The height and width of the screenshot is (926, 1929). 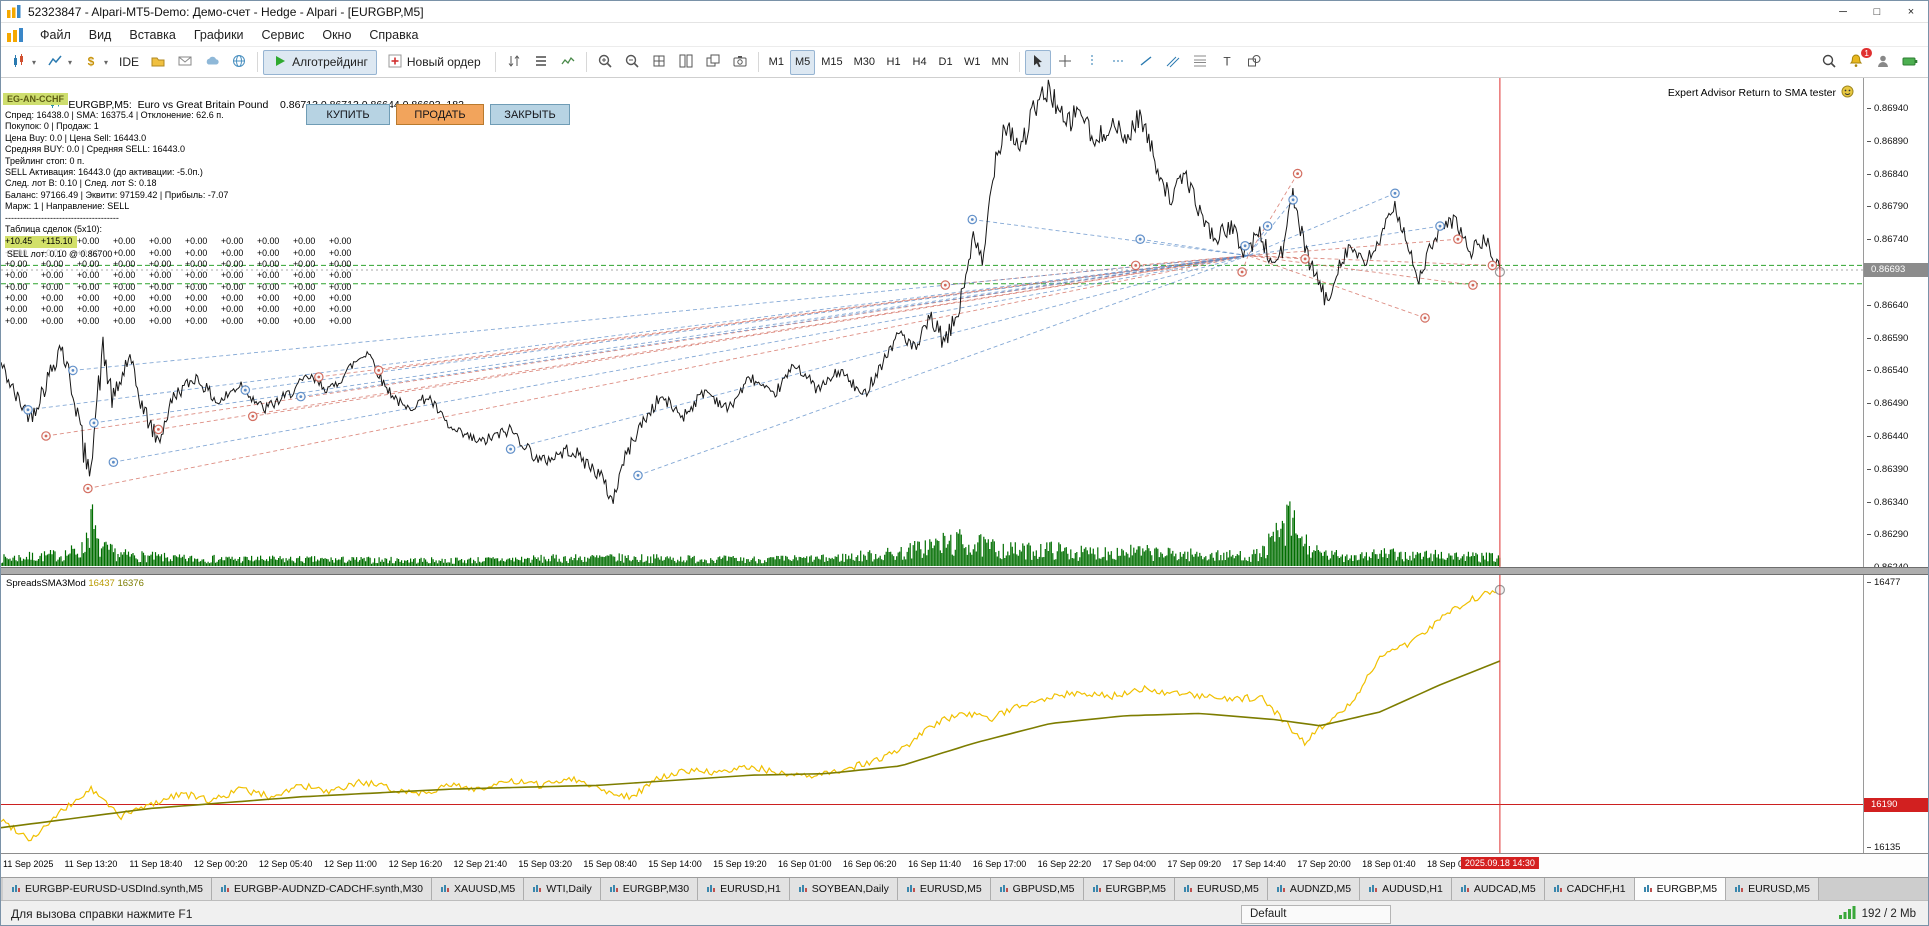 What do you see at coordinates (713, 62) in the screenshot?
I see `cascade-windows-button` at bounding box center [713, 62].